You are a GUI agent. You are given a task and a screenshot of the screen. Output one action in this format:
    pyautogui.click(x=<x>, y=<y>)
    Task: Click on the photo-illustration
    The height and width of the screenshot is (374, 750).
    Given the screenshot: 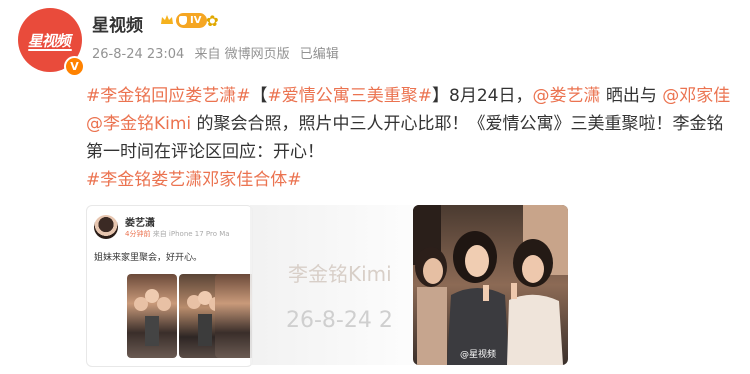 What is the action you would take?
    pyautogui.click(x=490, y=285)
    